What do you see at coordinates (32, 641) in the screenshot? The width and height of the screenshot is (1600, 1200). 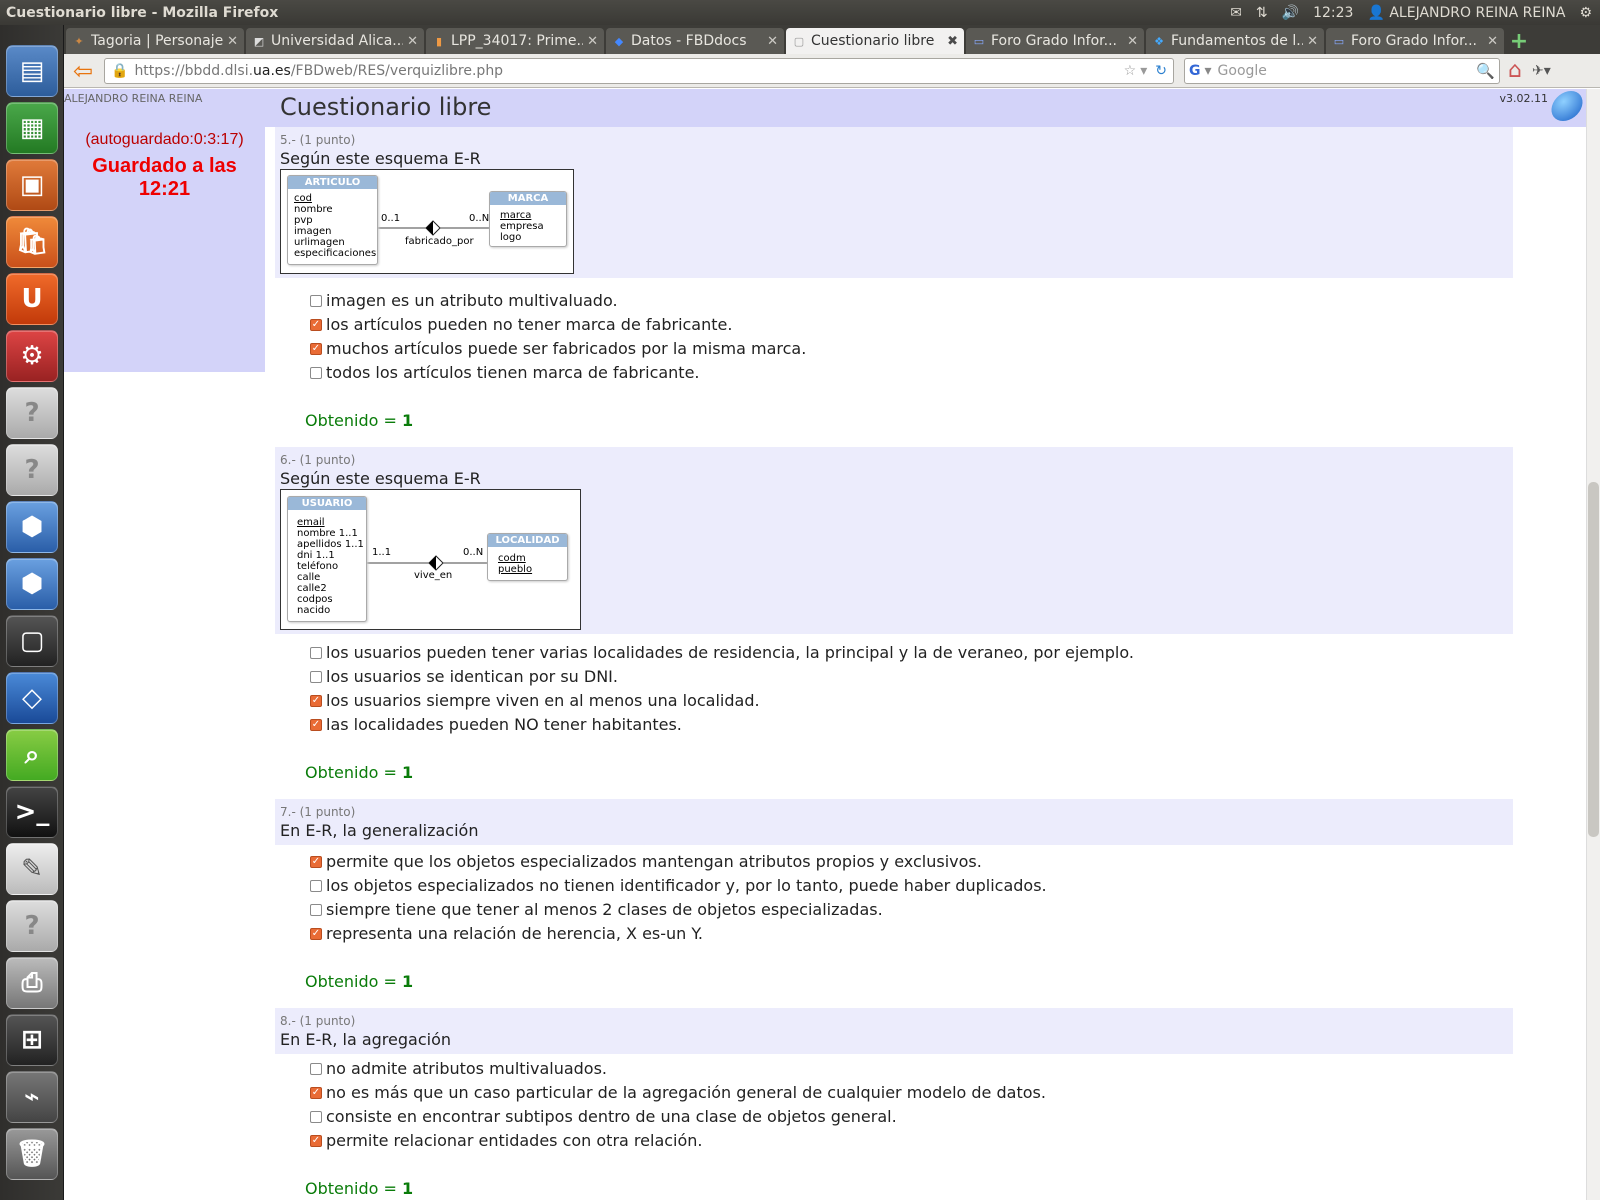 I see `screen-launcher-icon: ▢` at bounding box center [32, 641].